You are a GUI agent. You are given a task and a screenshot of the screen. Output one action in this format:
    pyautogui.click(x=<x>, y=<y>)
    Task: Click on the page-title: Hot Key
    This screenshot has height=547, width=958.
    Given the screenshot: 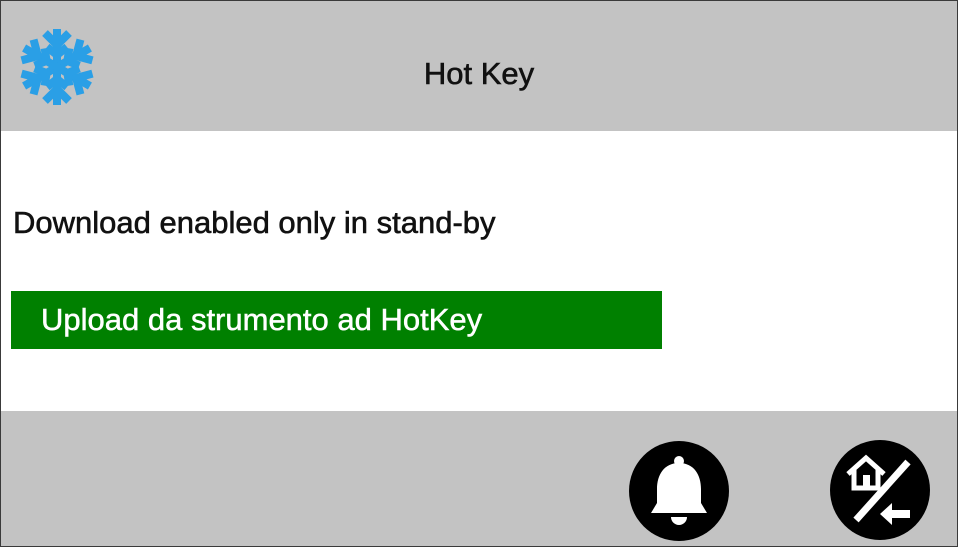 What is the action you would take?
    pyautogui.click(x=479, y=74)
    